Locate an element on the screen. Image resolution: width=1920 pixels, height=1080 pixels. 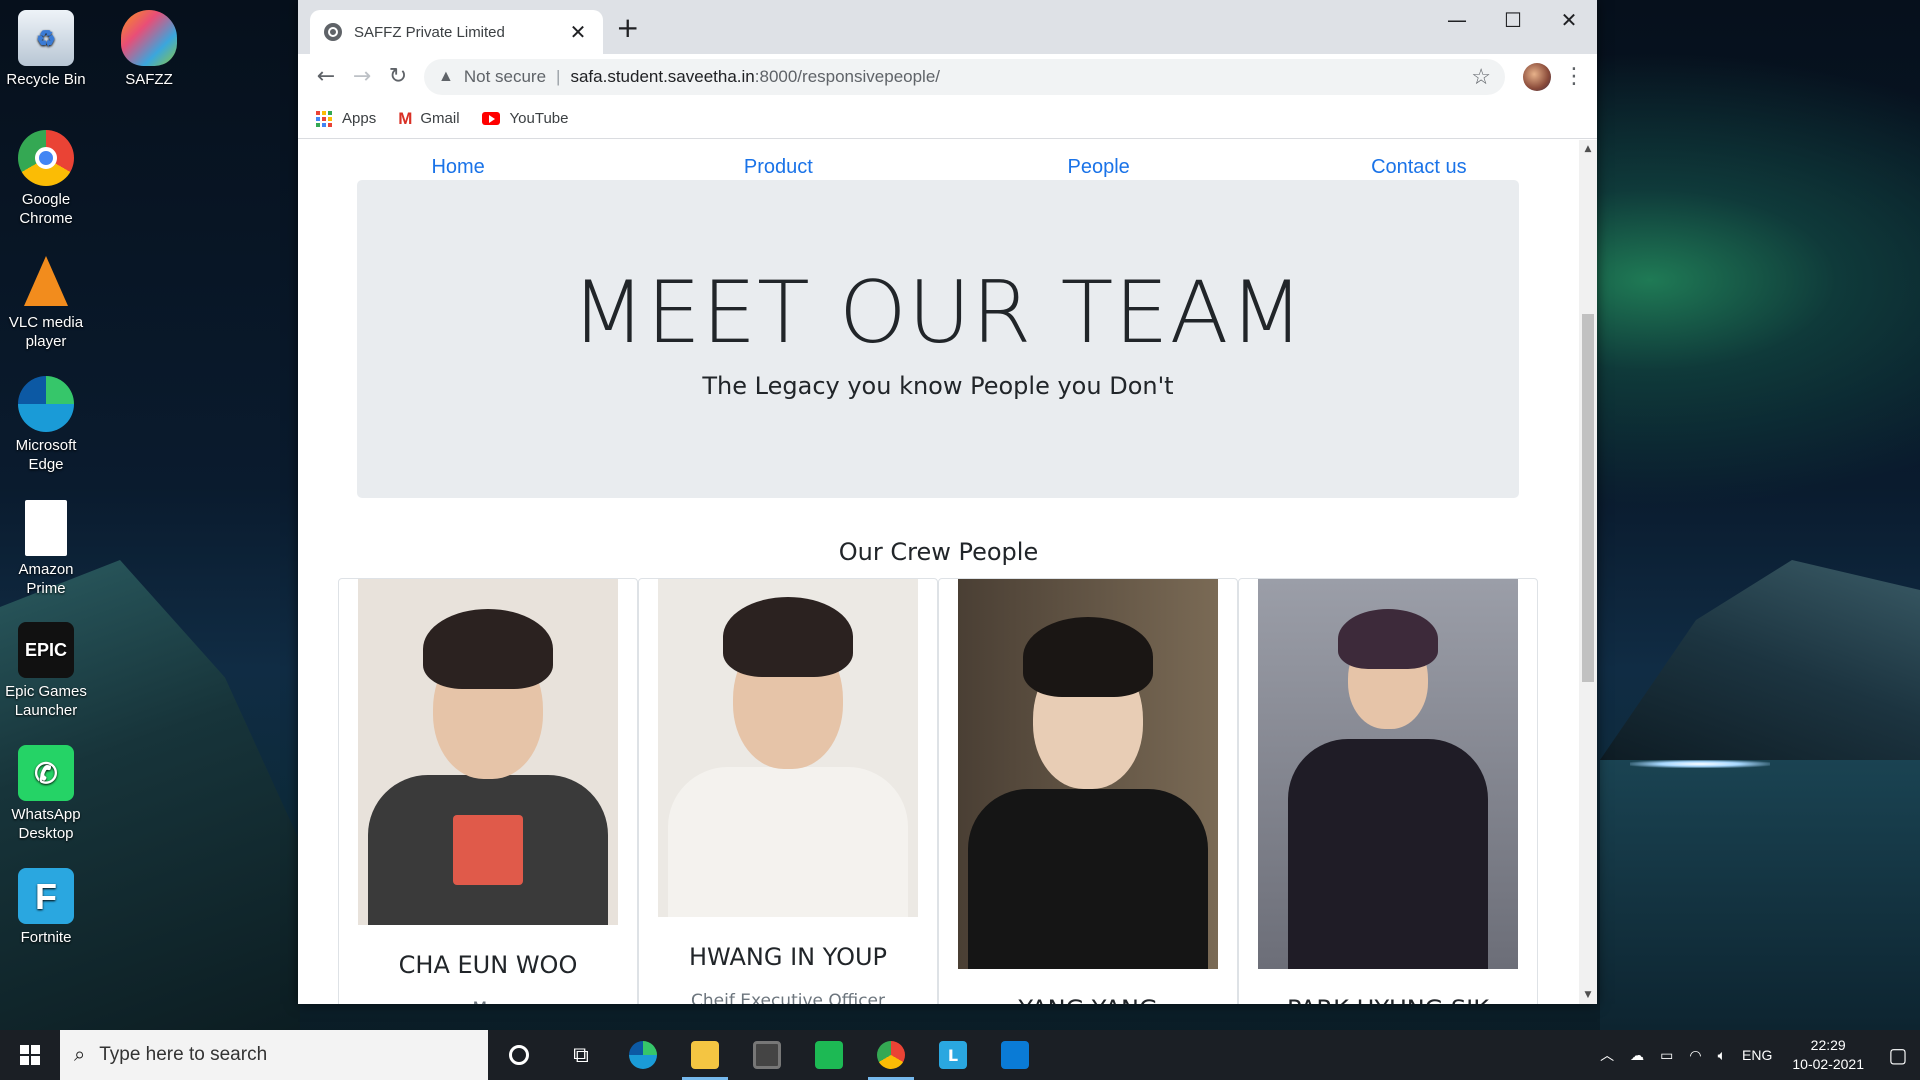
whatsapp-icon: ✆ is located at coordinates (46, 773).